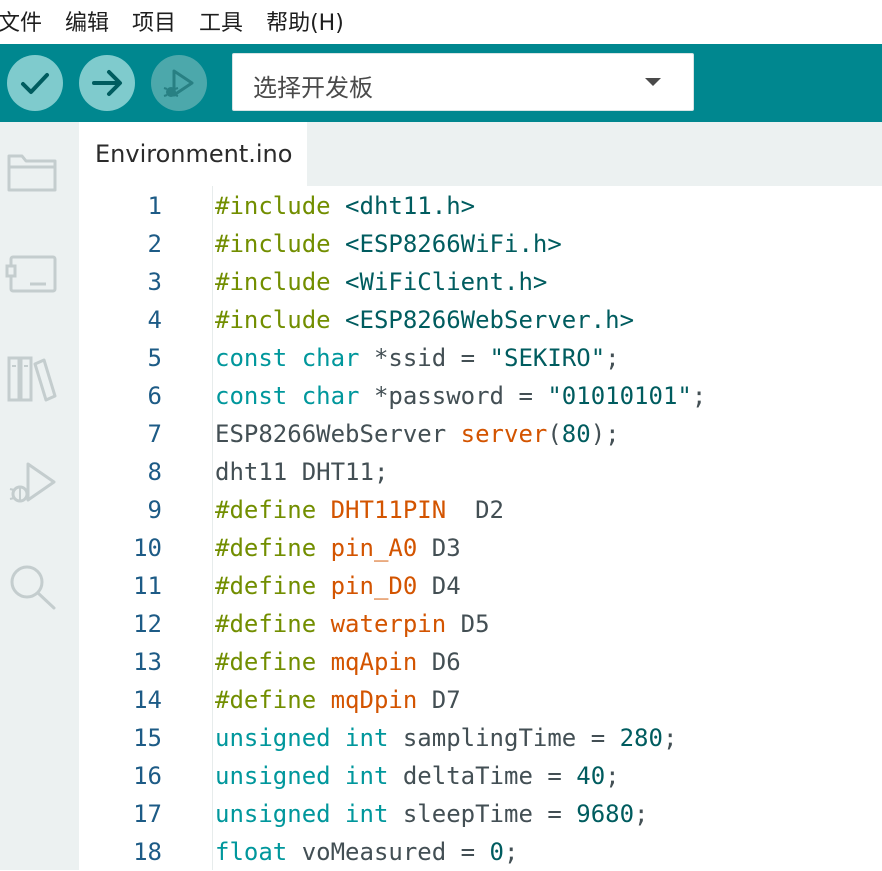 The width and height of the screenshot is (882, 871). What do you see at coordinates (147, 586) in the screenshot?
I see `line-number: 11` at bounding box center [147, 586].